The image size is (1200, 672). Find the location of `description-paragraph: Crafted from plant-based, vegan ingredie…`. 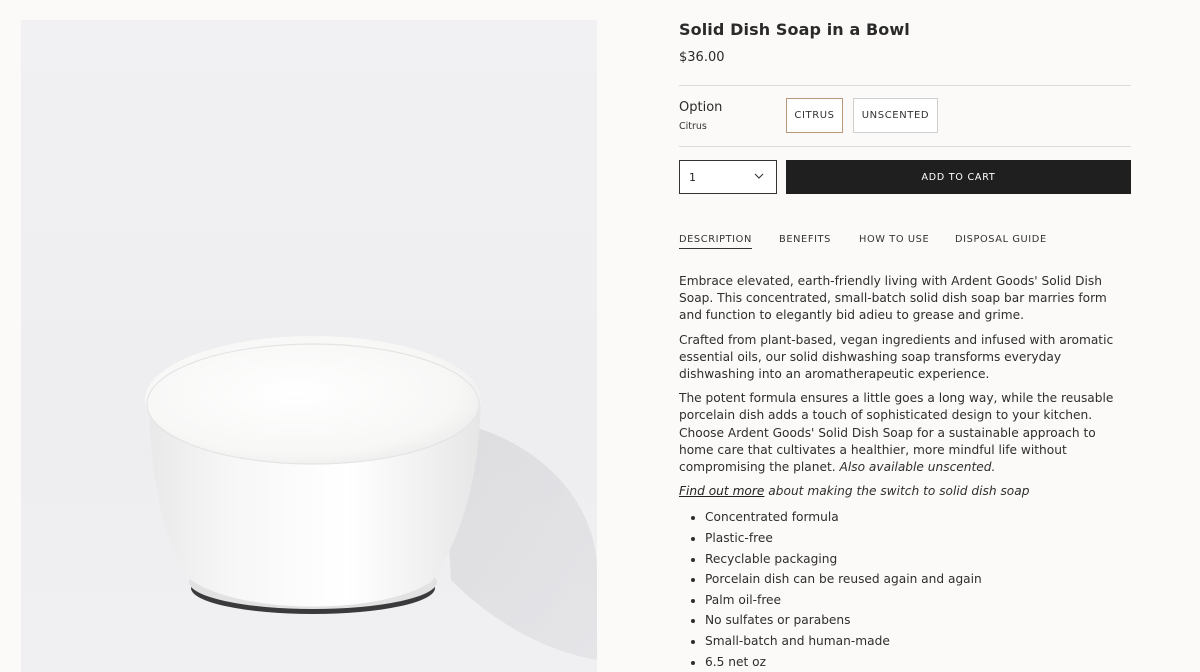

description-paragraph: Crafted from plant-based, vegan ingredie… is located at coordinates (905, 358).